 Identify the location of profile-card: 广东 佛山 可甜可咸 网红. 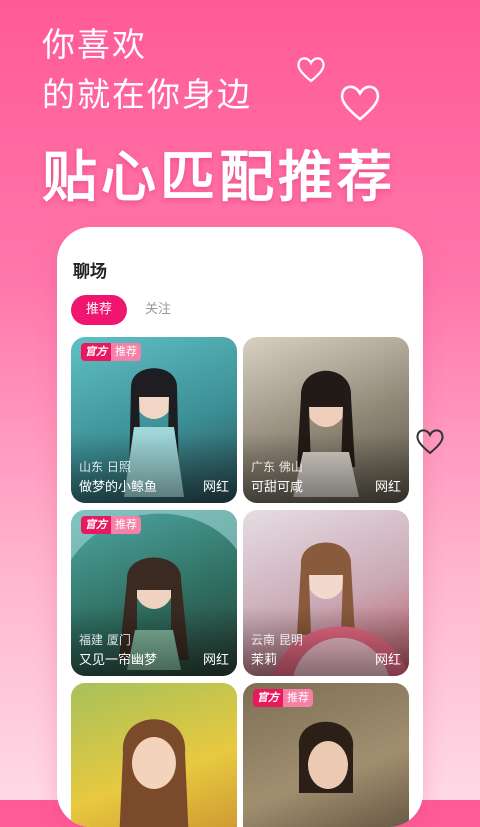
(326, 420).